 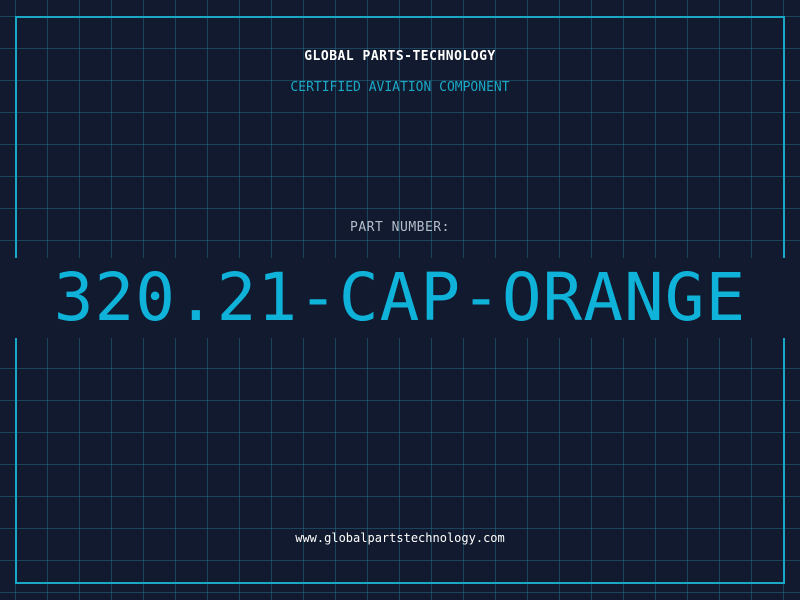 I want to click on company-name: GLOBAL PARTS-TECHNOLOGY, so click(x=400, y=56).